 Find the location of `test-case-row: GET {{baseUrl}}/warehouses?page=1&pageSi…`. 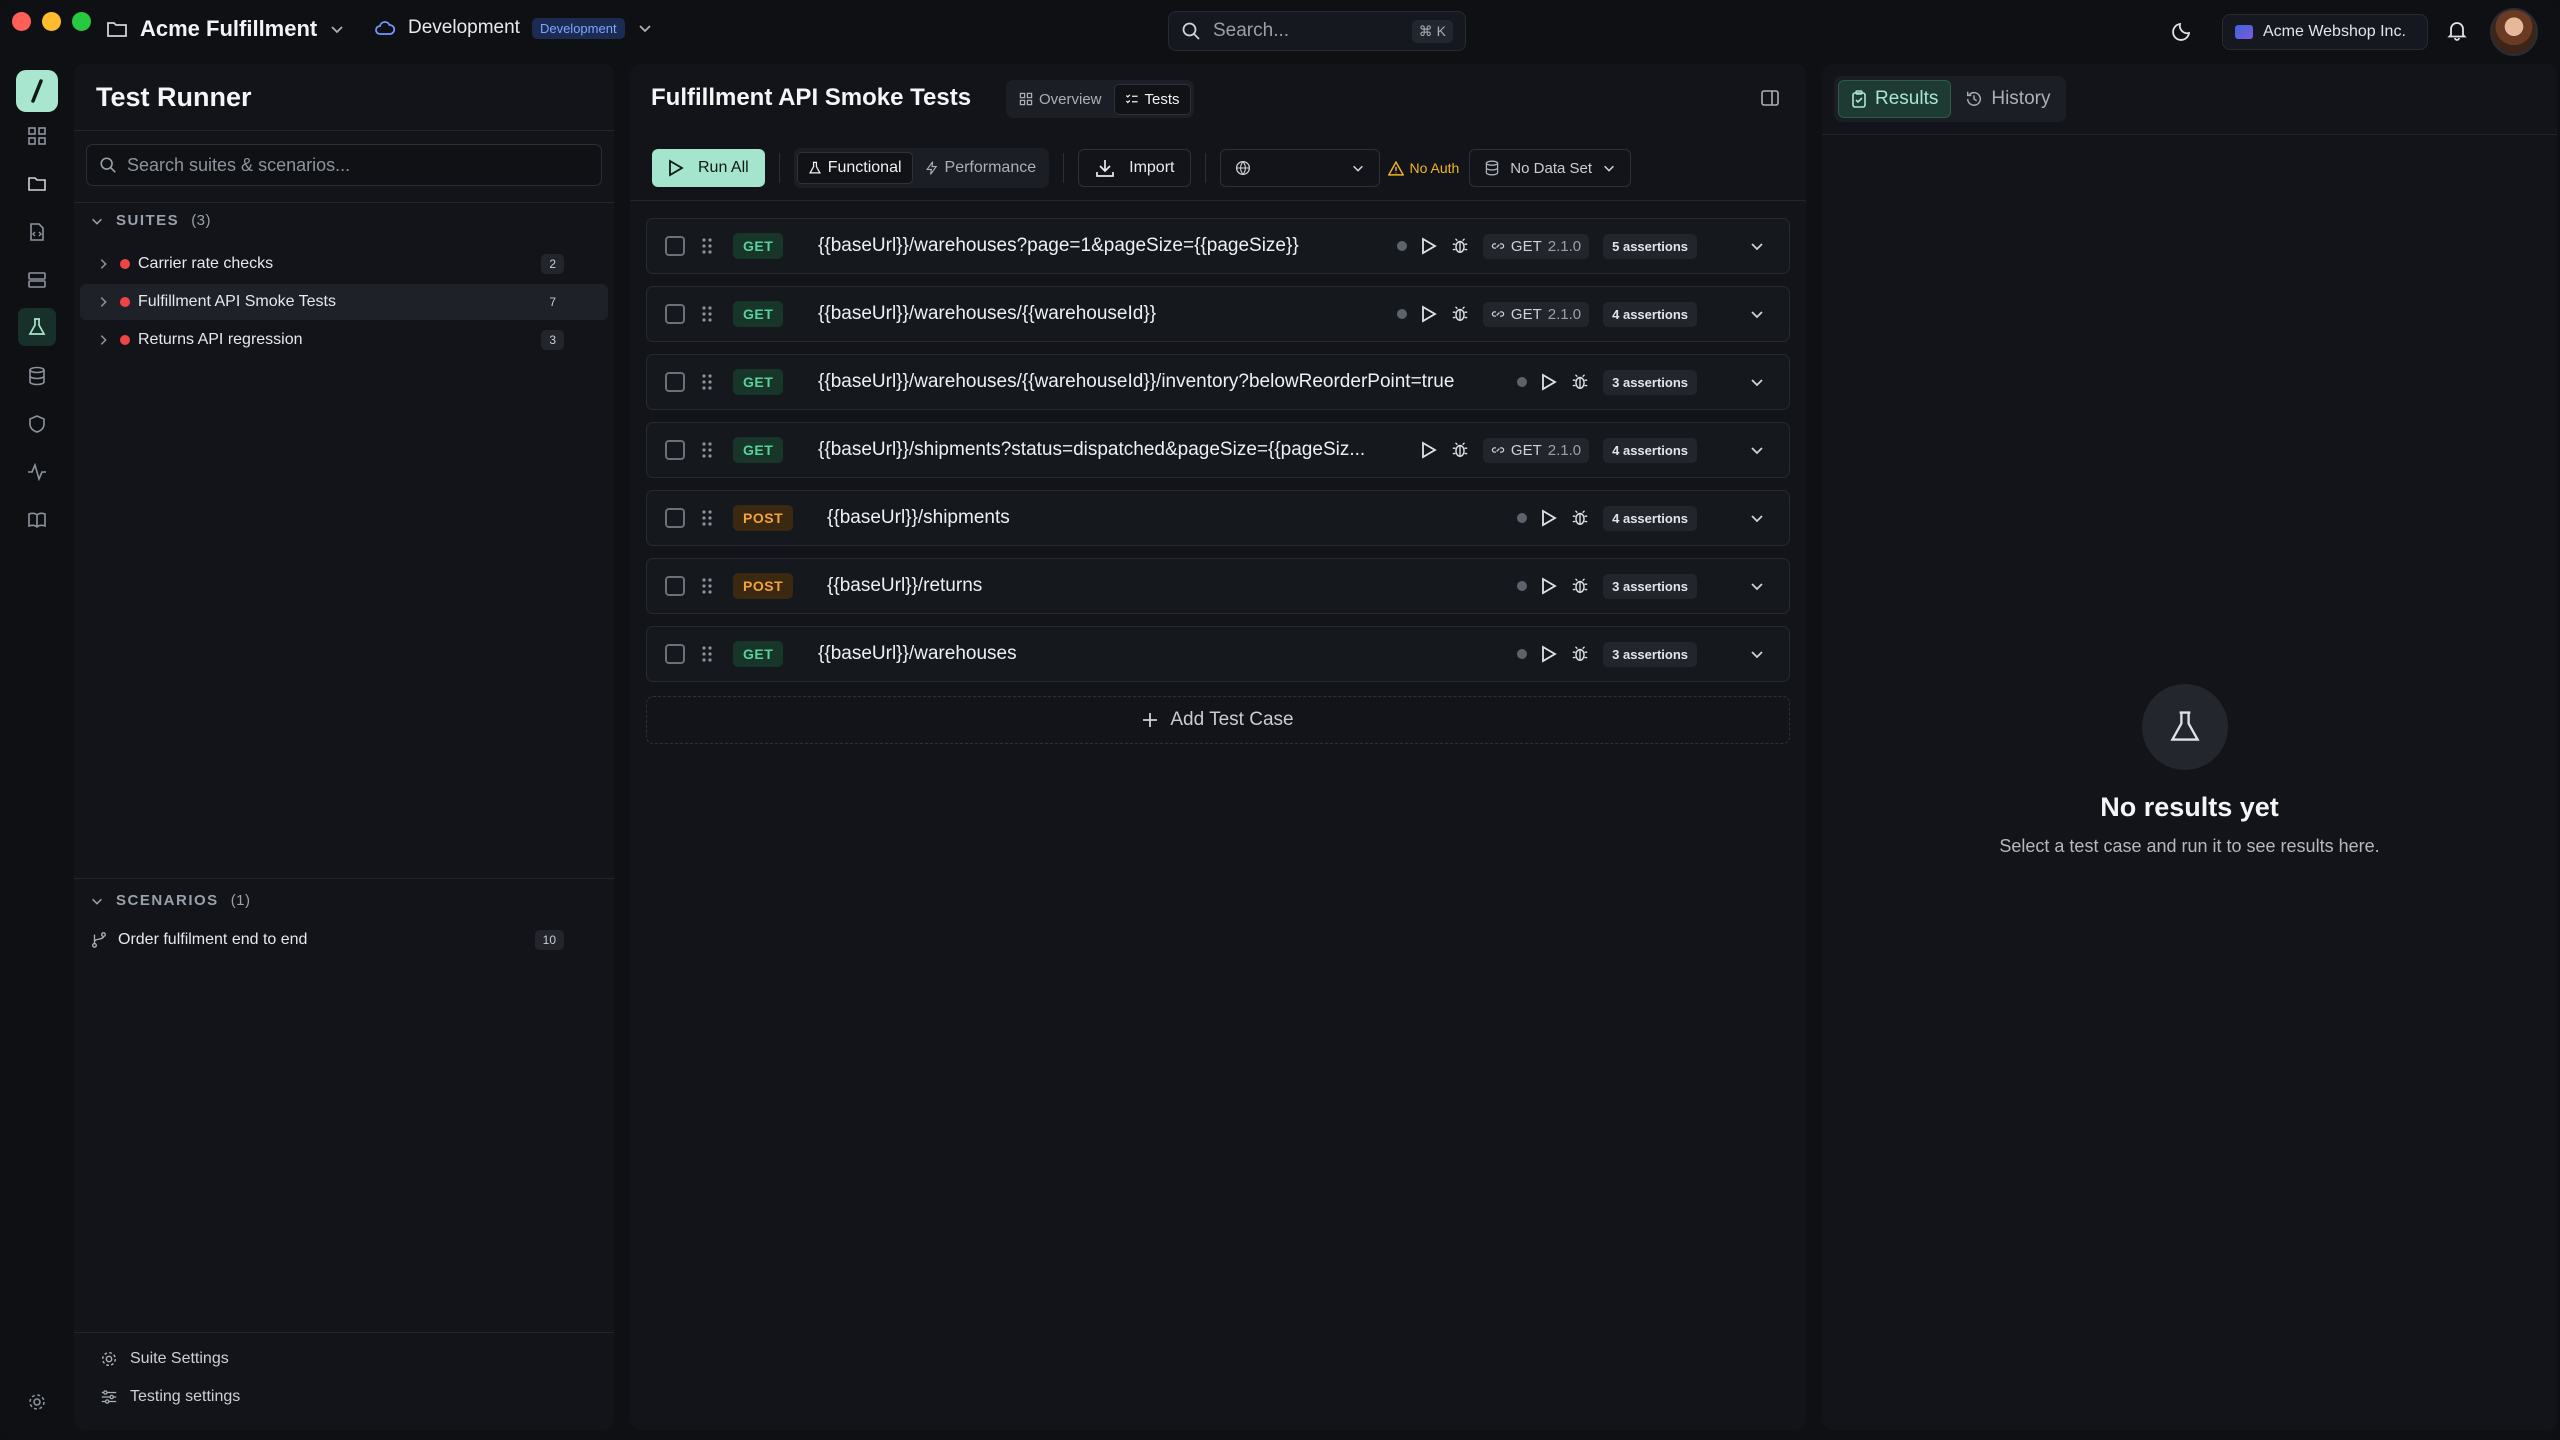

test-case-row: GET {{baseUrl}}/warehouses?page=1&pageSi… is located at coordinates (1218, 246).